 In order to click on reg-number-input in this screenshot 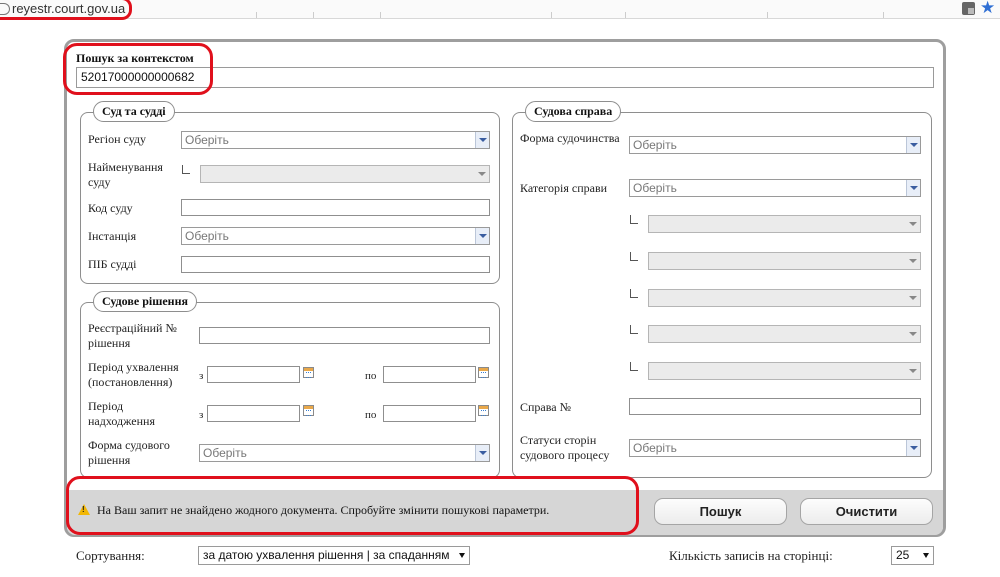, I will do `click(344, 335)`.